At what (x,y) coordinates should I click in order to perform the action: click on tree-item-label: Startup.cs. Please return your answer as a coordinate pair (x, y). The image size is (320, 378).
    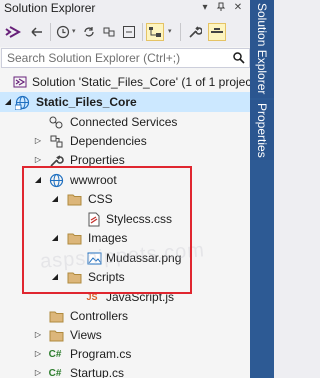
    Looking at the image, I should click on (97, 372).